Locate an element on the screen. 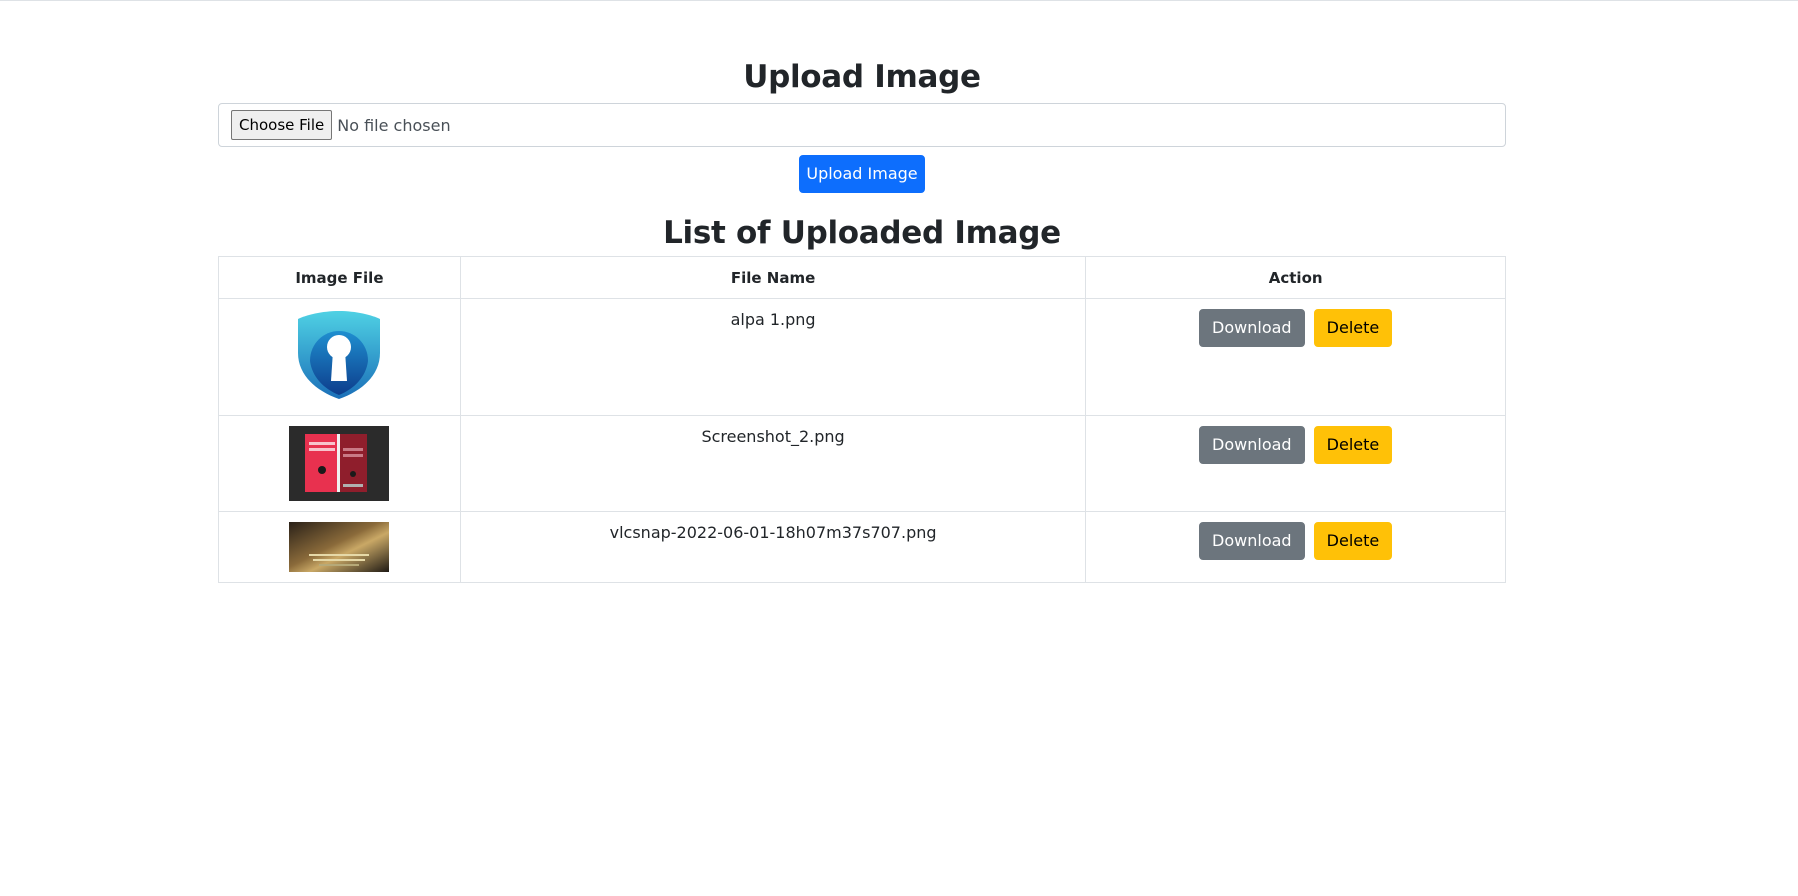  upload-title: Upload Image is located at coordinates (862, 77).